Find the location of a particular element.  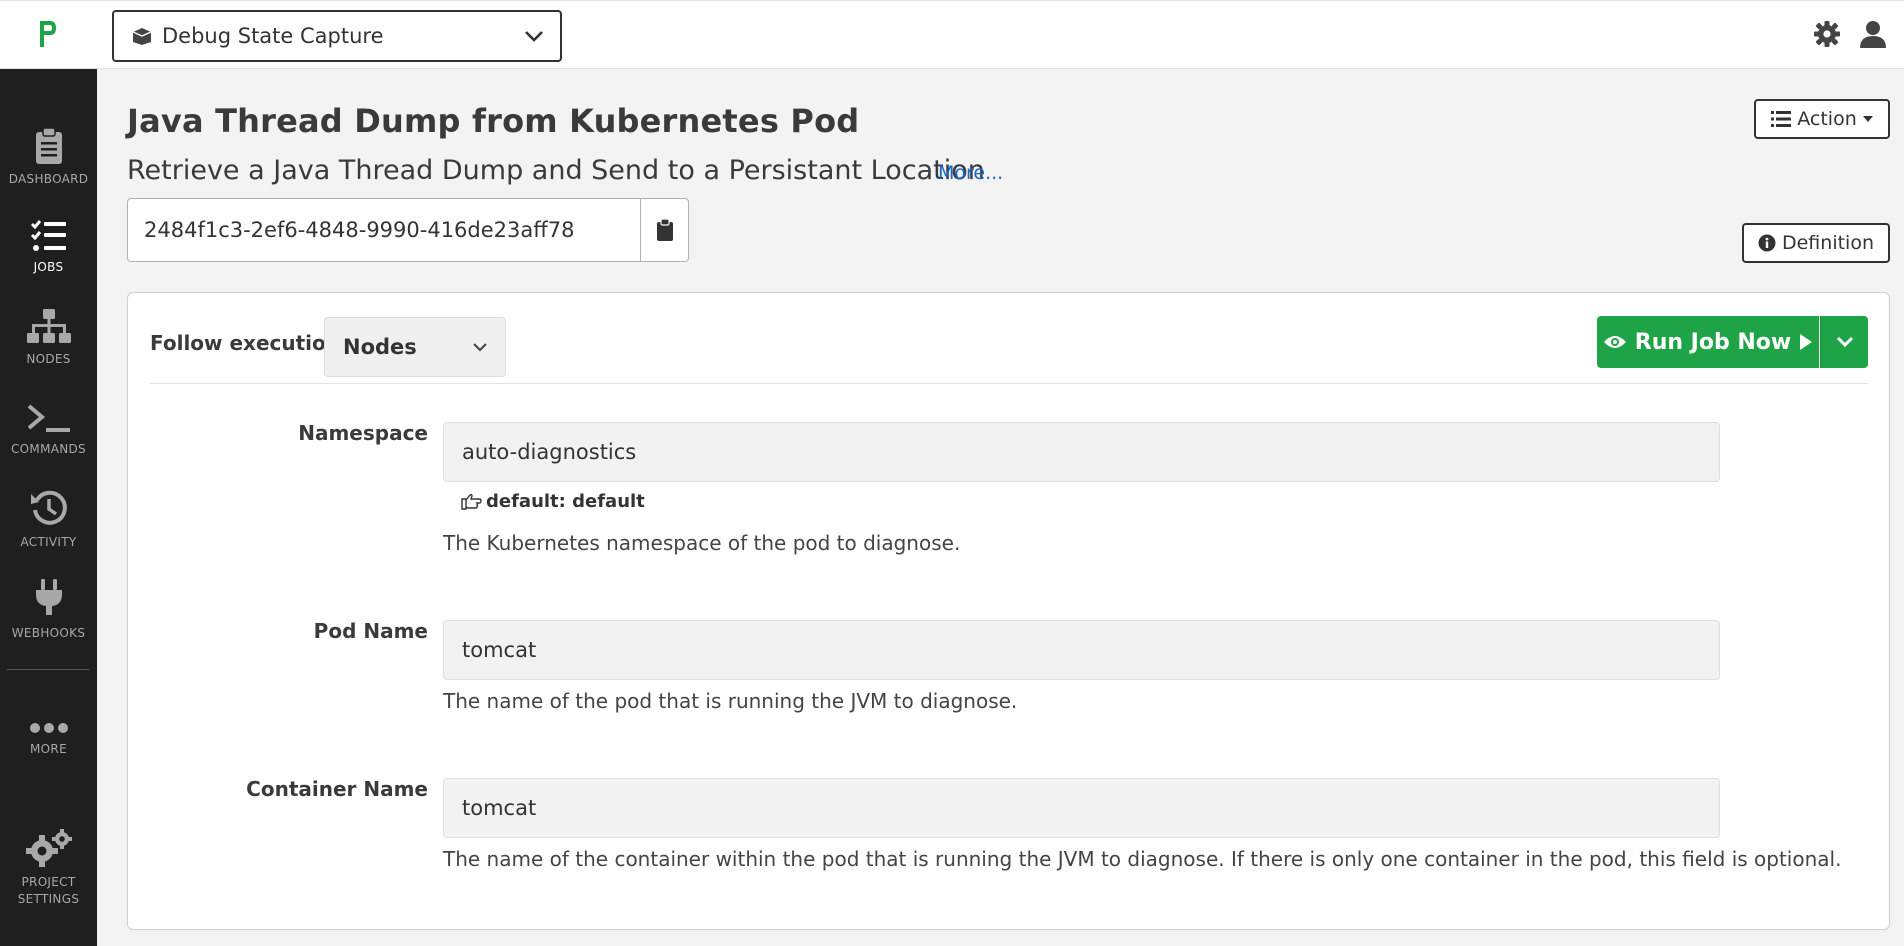

sidebar-item-label: JOBS is located at coordinates (48, 267).